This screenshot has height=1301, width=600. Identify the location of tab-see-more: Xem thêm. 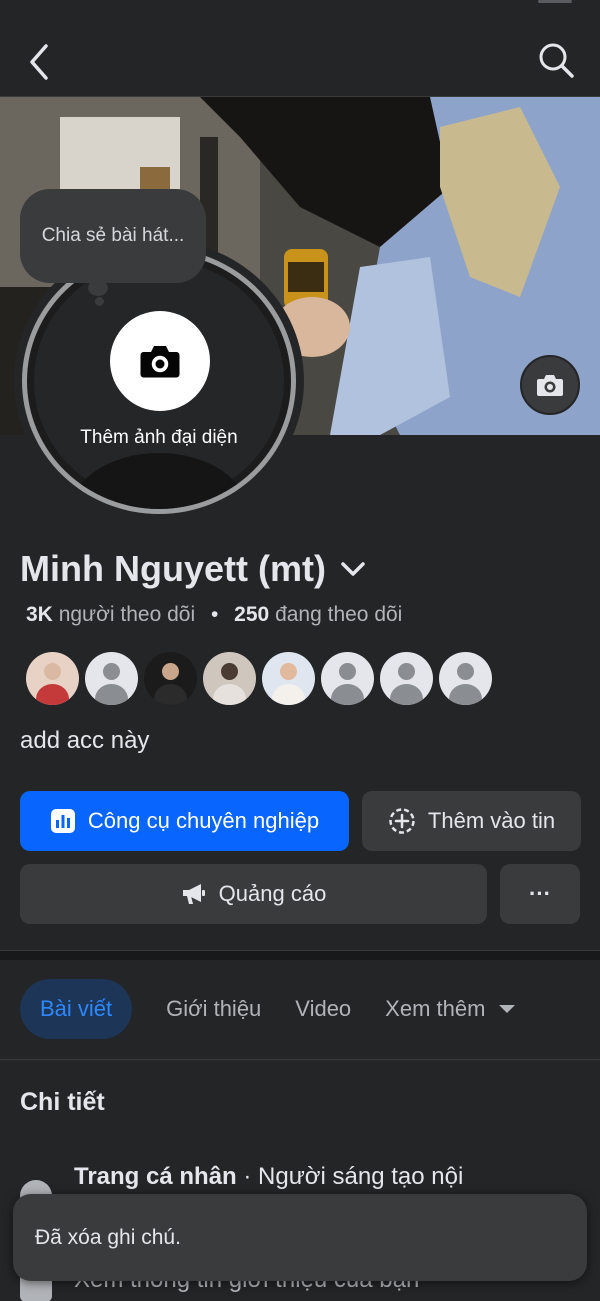
(450, 1009).